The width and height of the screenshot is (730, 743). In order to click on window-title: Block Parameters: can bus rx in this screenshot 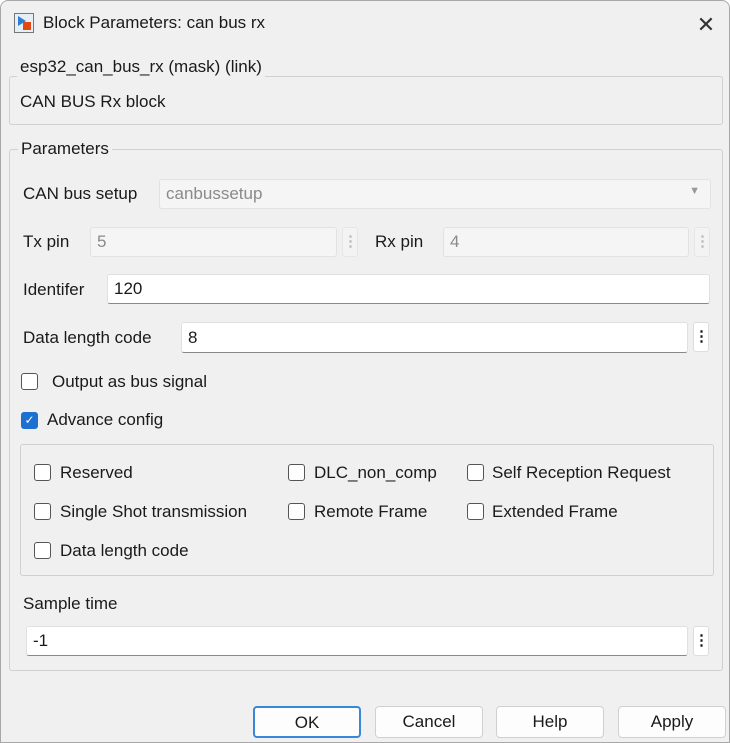, I will do `click(154, 22)`.